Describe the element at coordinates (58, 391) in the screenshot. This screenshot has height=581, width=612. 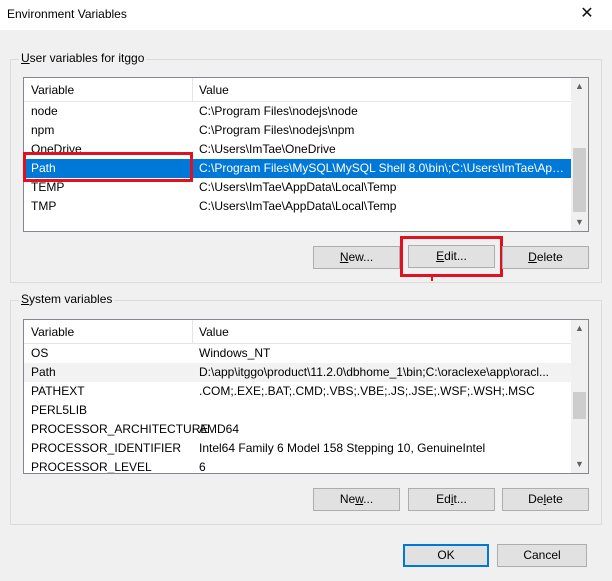
I see `variable-cell: PATHEXT` at that location.